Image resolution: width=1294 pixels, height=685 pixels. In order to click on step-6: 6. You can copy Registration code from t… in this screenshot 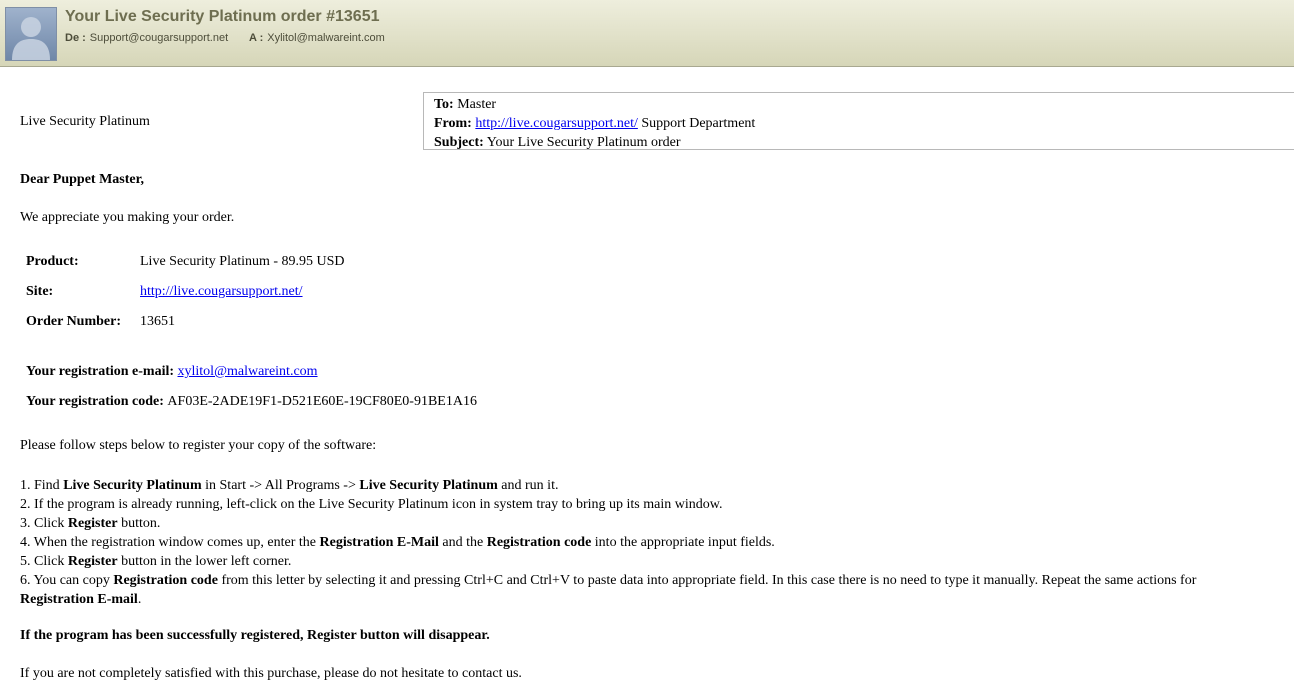, I will do `click(657, 580)`.